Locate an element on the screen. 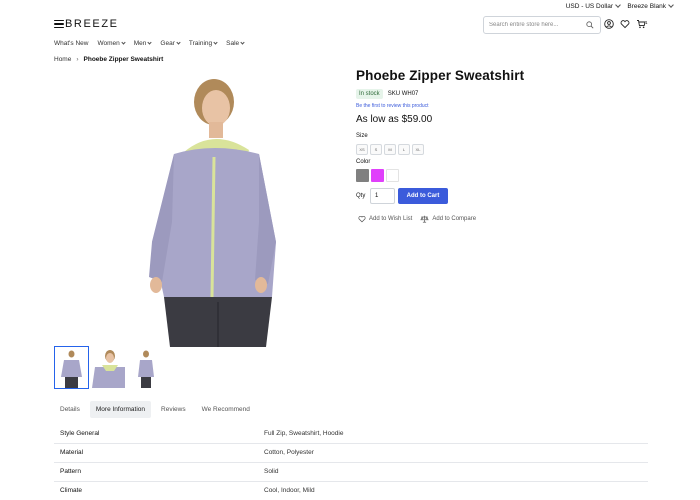 The height and width of the screenshot is (500, 700). review-link: Be the first to review this product is located at coordinates (506, 106).